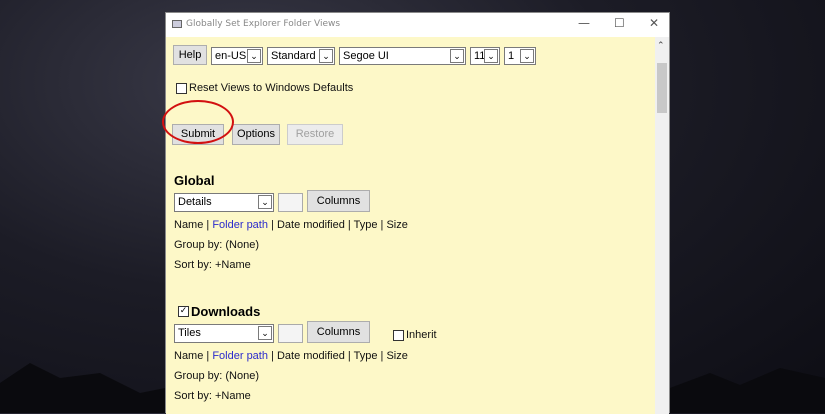 This screenshot has height=414, width=825. I want to click on maximize-icon: ☐, so click(619, 23).